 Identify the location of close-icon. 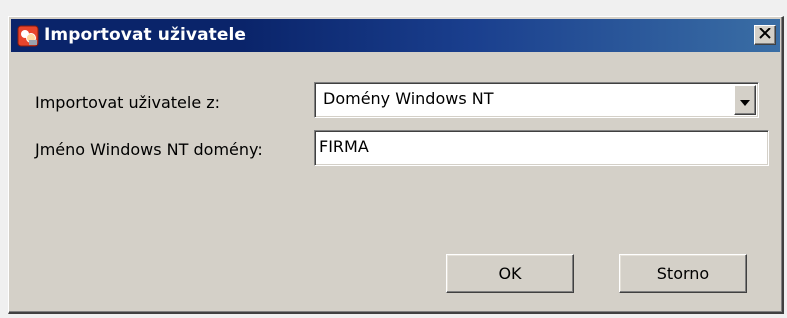
(765, 35).